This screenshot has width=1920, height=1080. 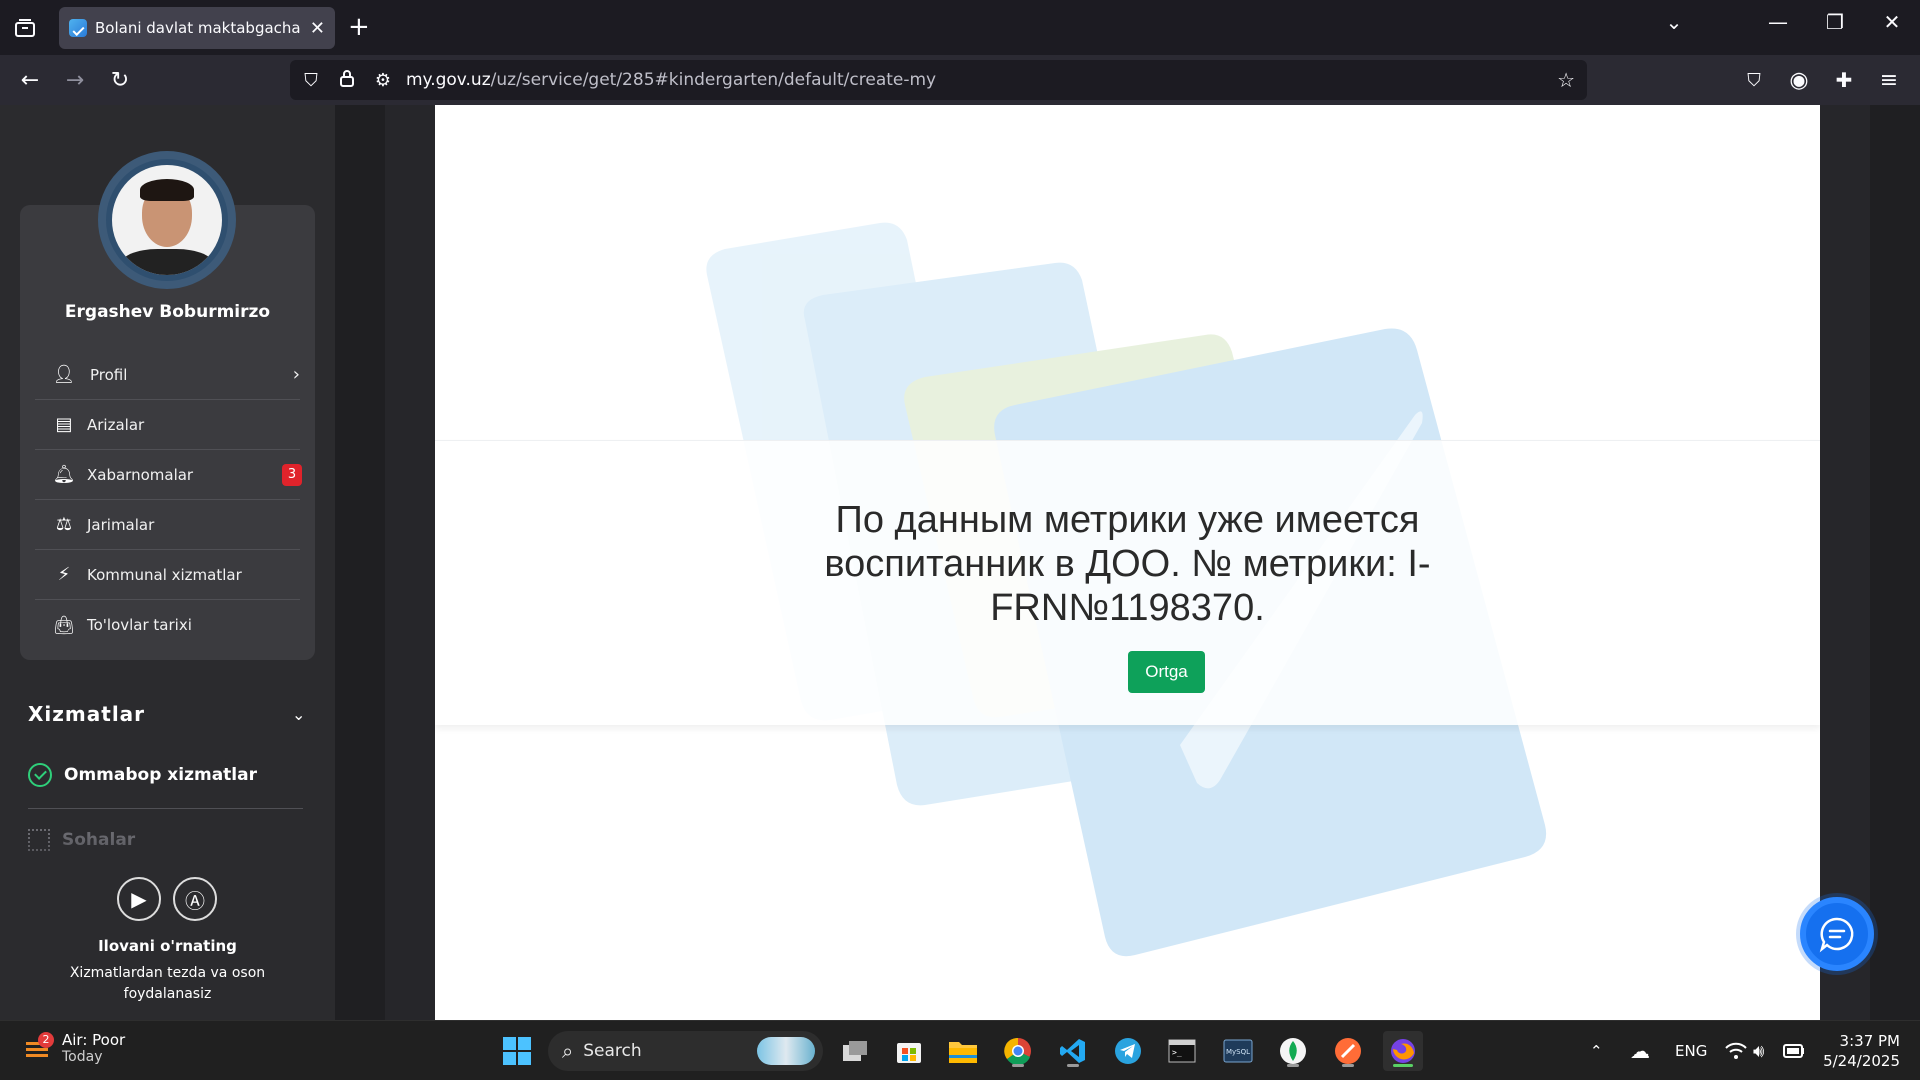 I want to click on popular-label: Ommabop xizmatlar, so click(x=160, y=775).